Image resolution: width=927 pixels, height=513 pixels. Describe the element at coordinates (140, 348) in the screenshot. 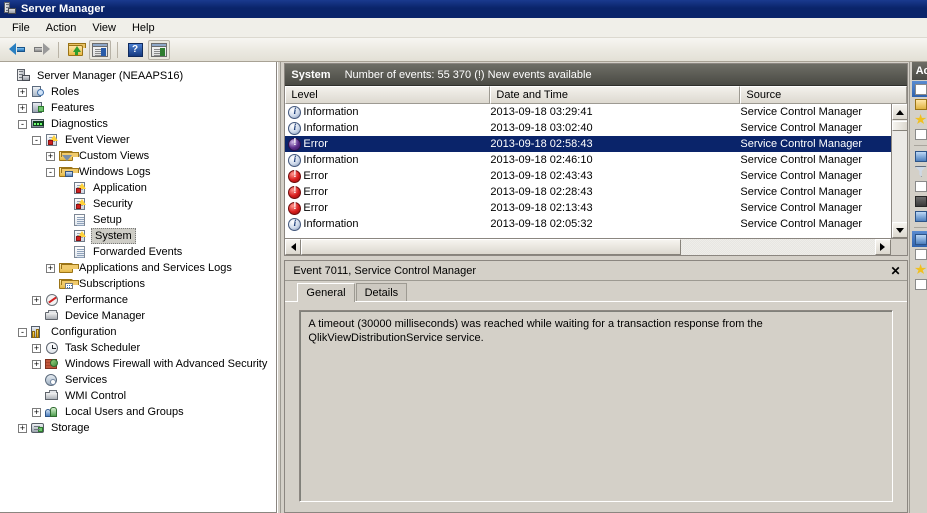

I see `tree-node-task-scheduler: + Task Scheduler` at that location.